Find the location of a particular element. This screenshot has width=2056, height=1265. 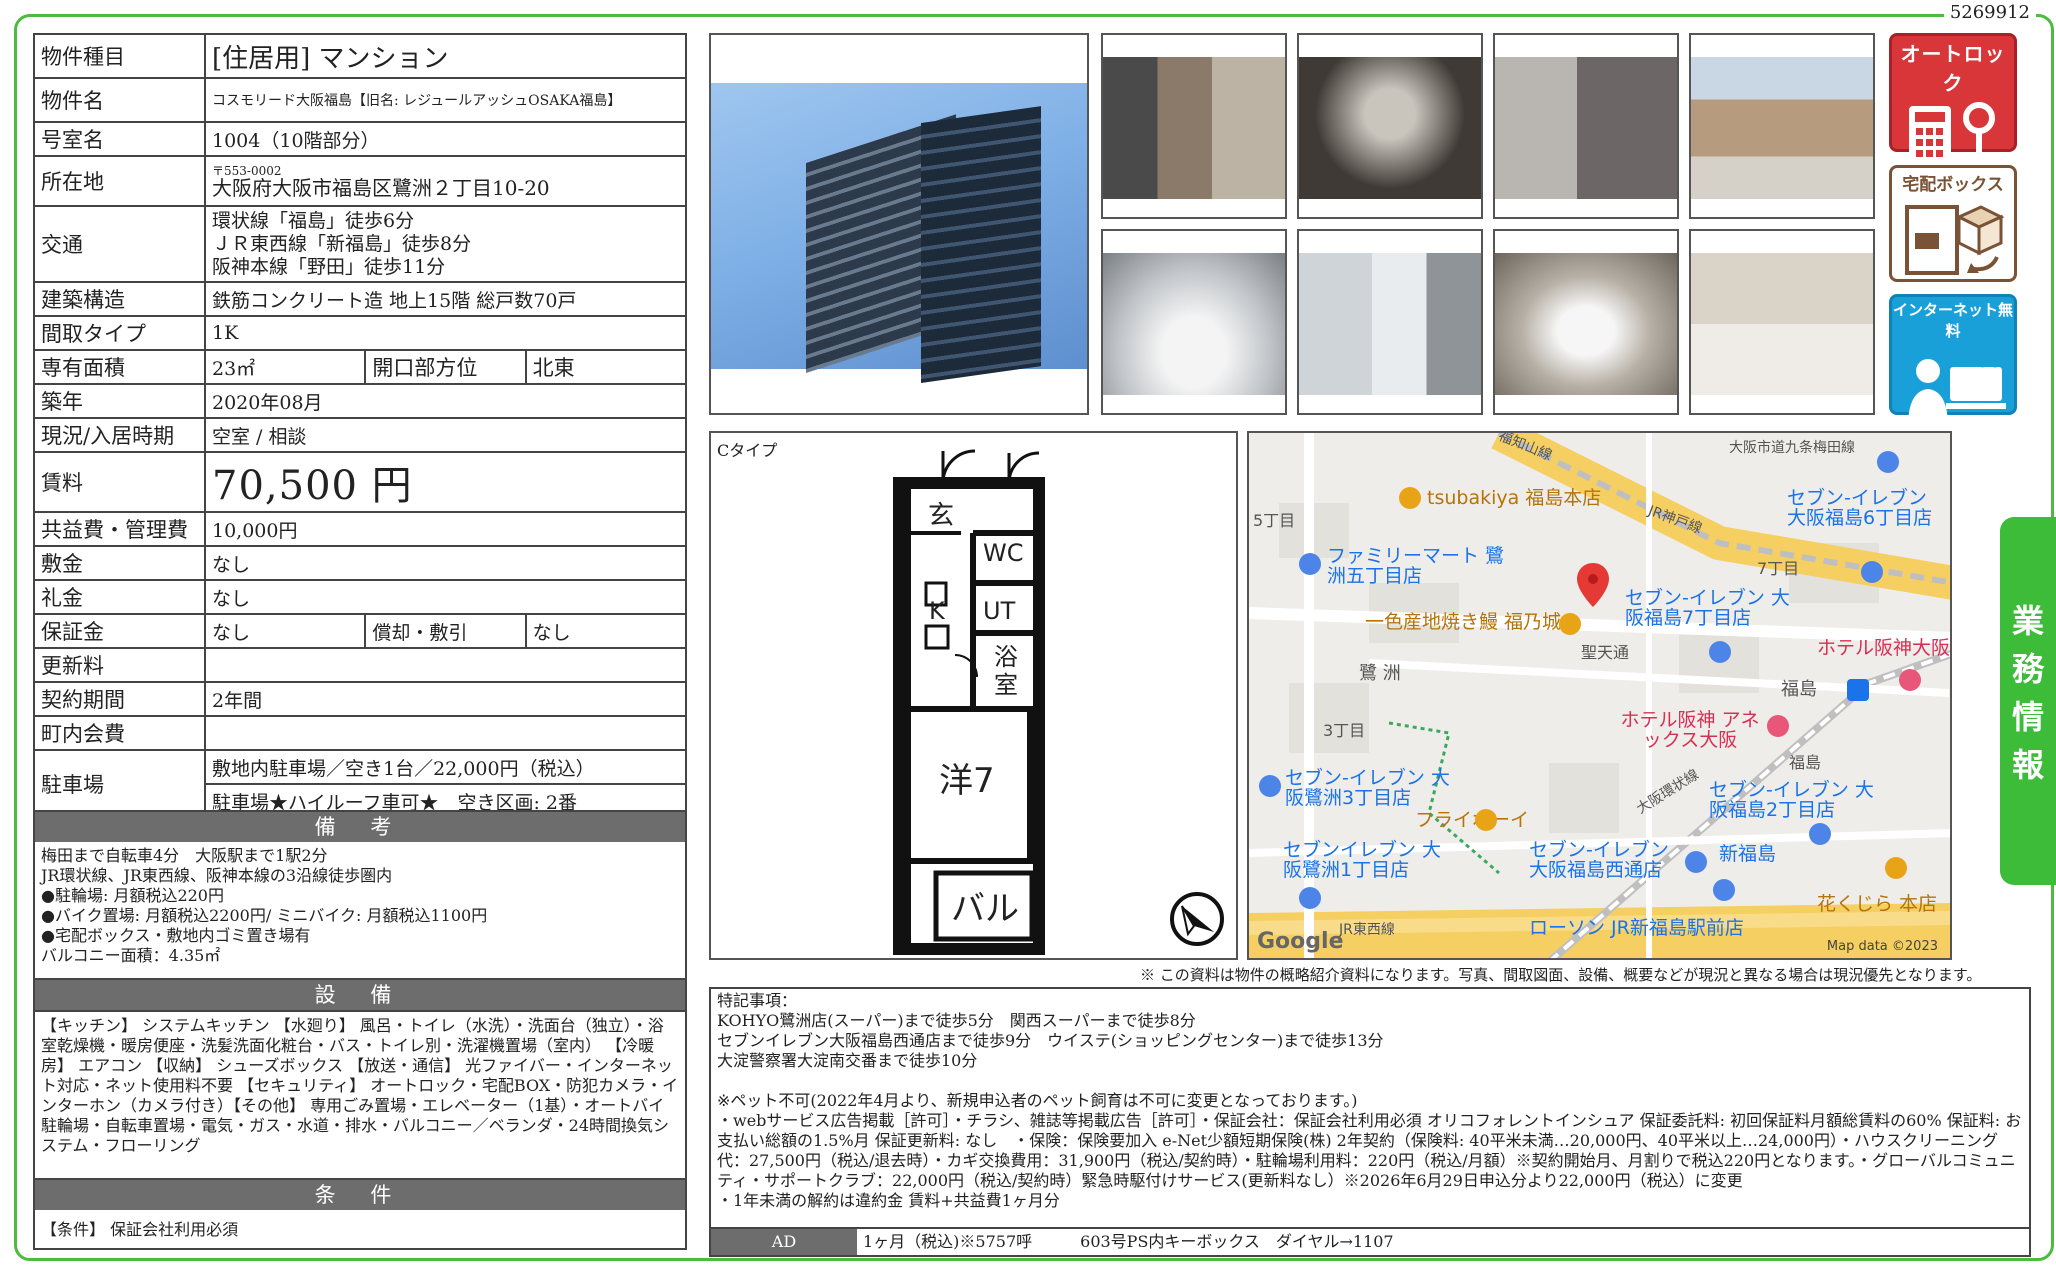

association-fee-label: 町内会費 is located at coordinates (119, 733).